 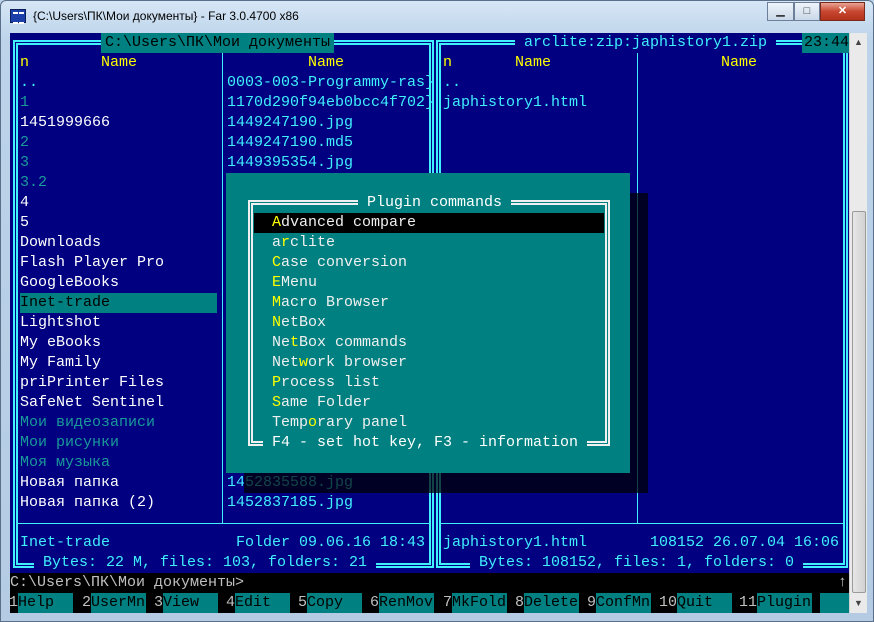 What do you see at coordinates (69, 443) in the screenshot?
I see `file-item: Мои рисунки` at bounding box center [69, 443].